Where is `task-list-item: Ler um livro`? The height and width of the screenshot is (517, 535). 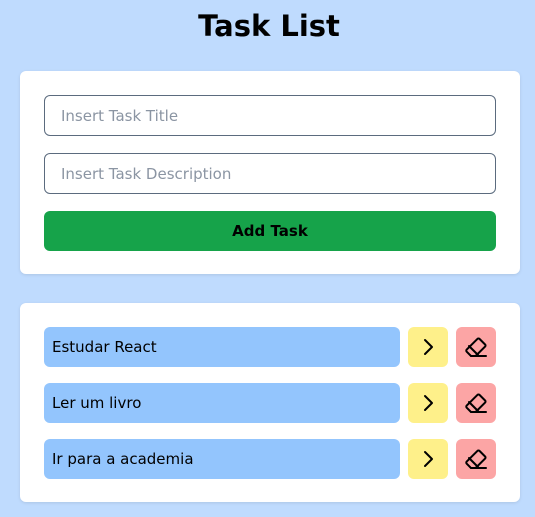
task-list-item: Ler um livro is located at coordinates (270, 403).